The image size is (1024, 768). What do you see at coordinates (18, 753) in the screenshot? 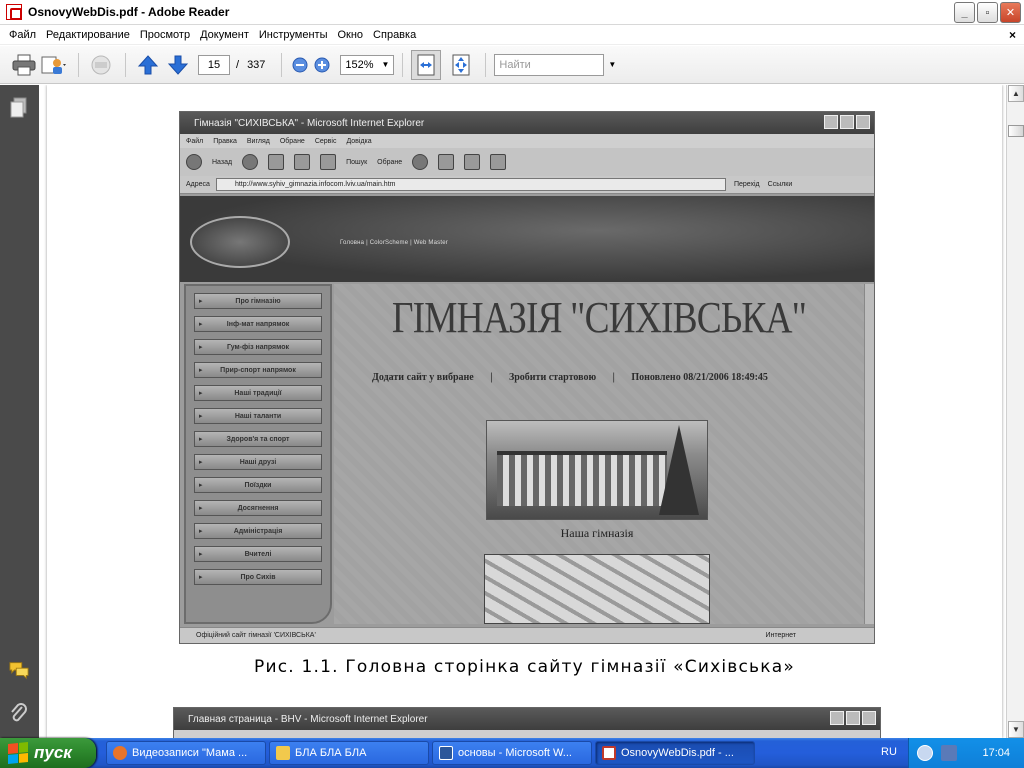
I see `windows-logo-icon` at bounding box center [18, 753].